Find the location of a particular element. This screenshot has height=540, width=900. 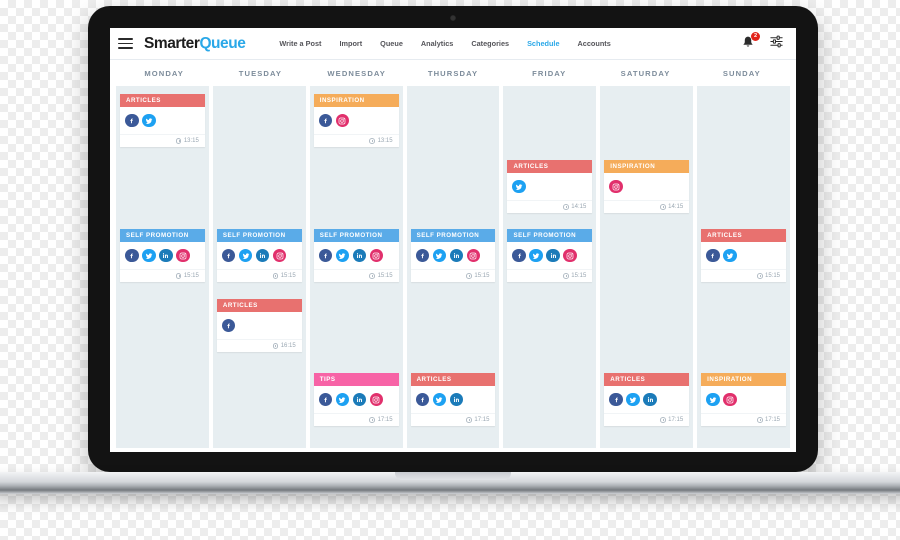

nav-item-import: Import is located at coordinates (350, 43).